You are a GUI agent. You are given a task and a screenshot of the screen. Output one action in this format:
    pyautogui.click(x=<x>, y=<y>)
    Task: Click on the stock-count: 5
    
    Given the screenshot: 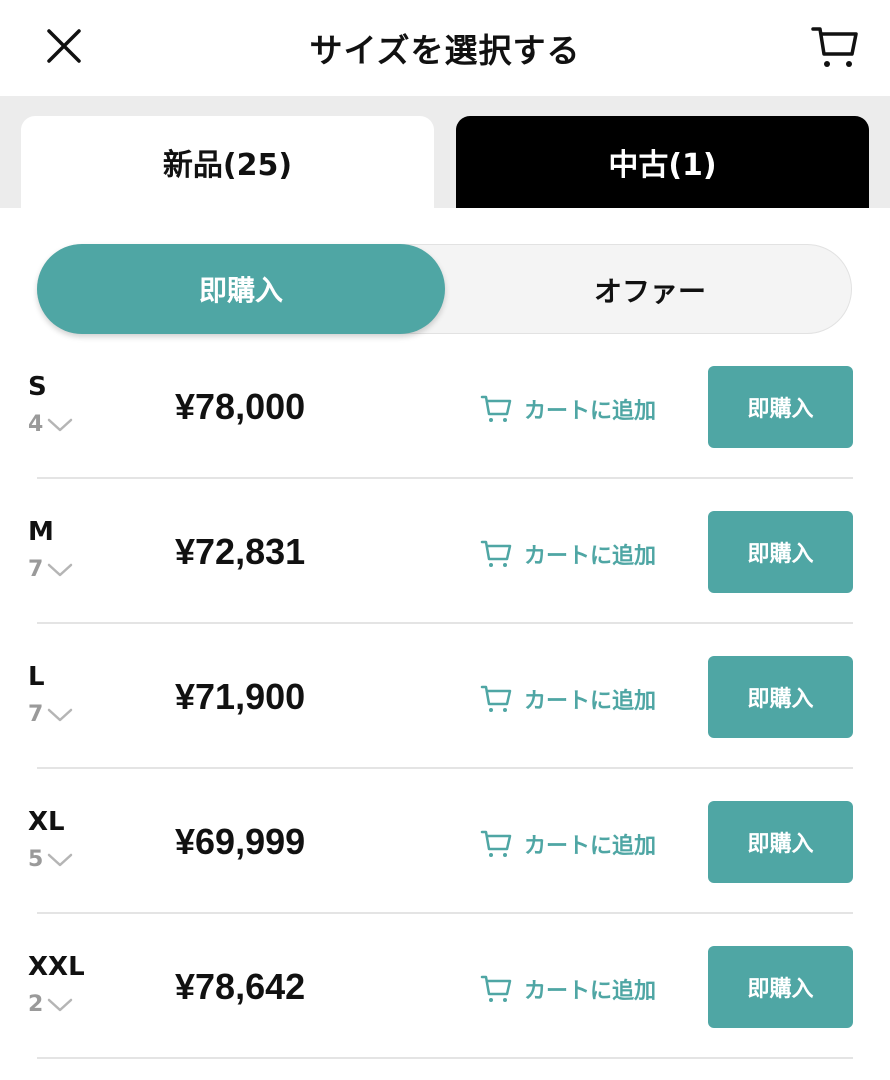 What is the action you would take?
    pyautogui.click(x=36, y=859)
    